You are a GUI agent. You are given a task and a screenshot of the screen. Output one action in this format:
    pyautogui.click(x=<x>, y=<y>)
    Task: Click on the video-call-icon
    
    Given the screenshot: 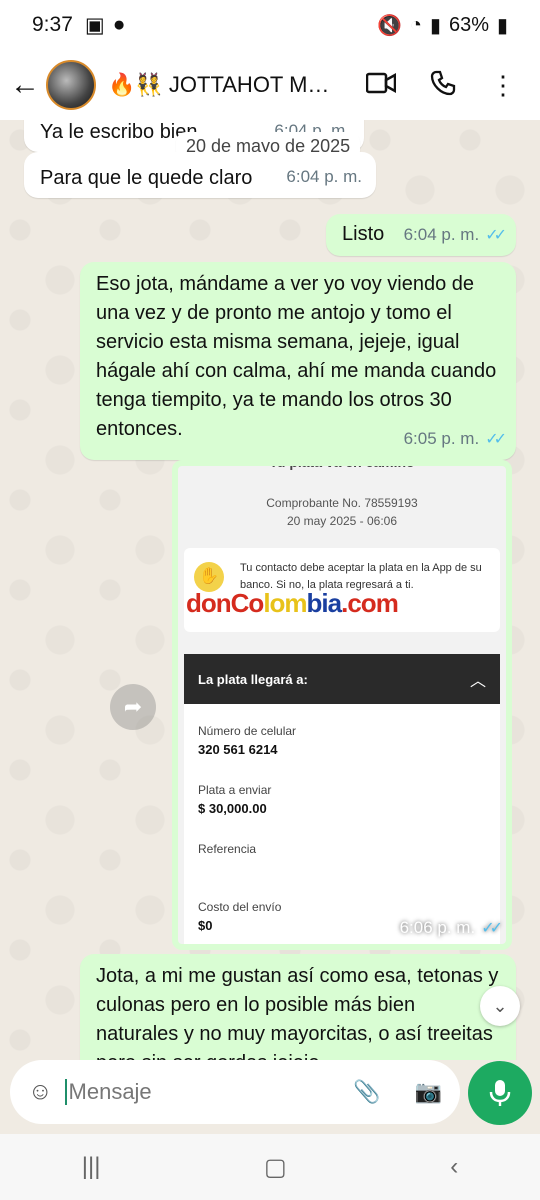 What is the action you would take?
    pyautogui.click(x=381, y=85)
    